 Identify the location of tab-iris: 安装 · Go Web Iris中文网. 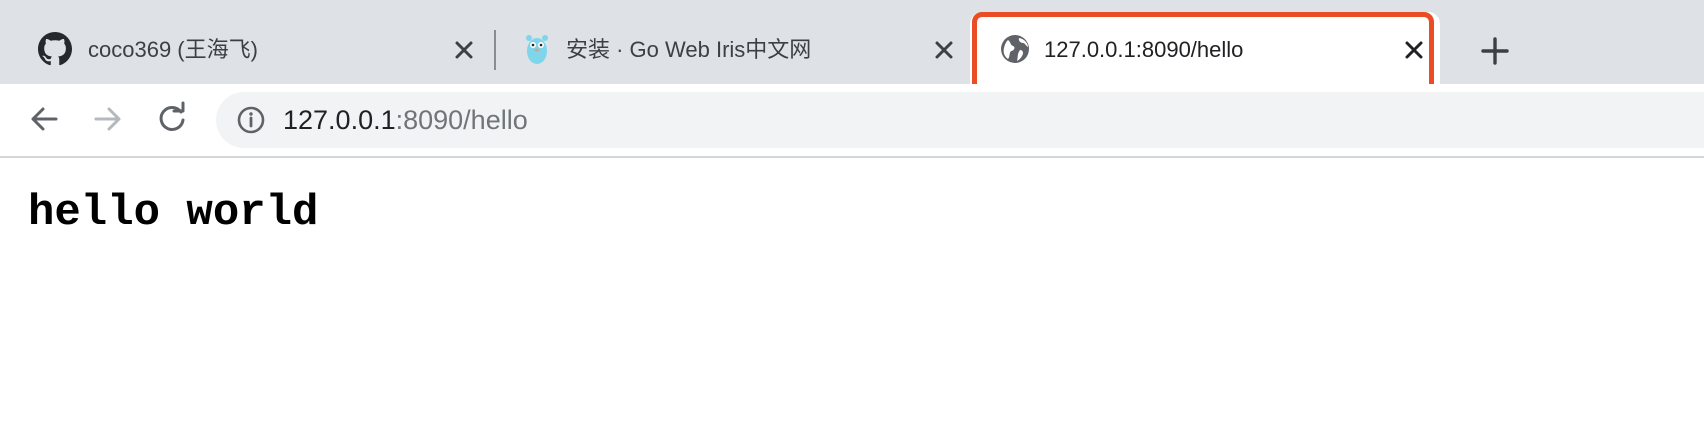
(730, 50).